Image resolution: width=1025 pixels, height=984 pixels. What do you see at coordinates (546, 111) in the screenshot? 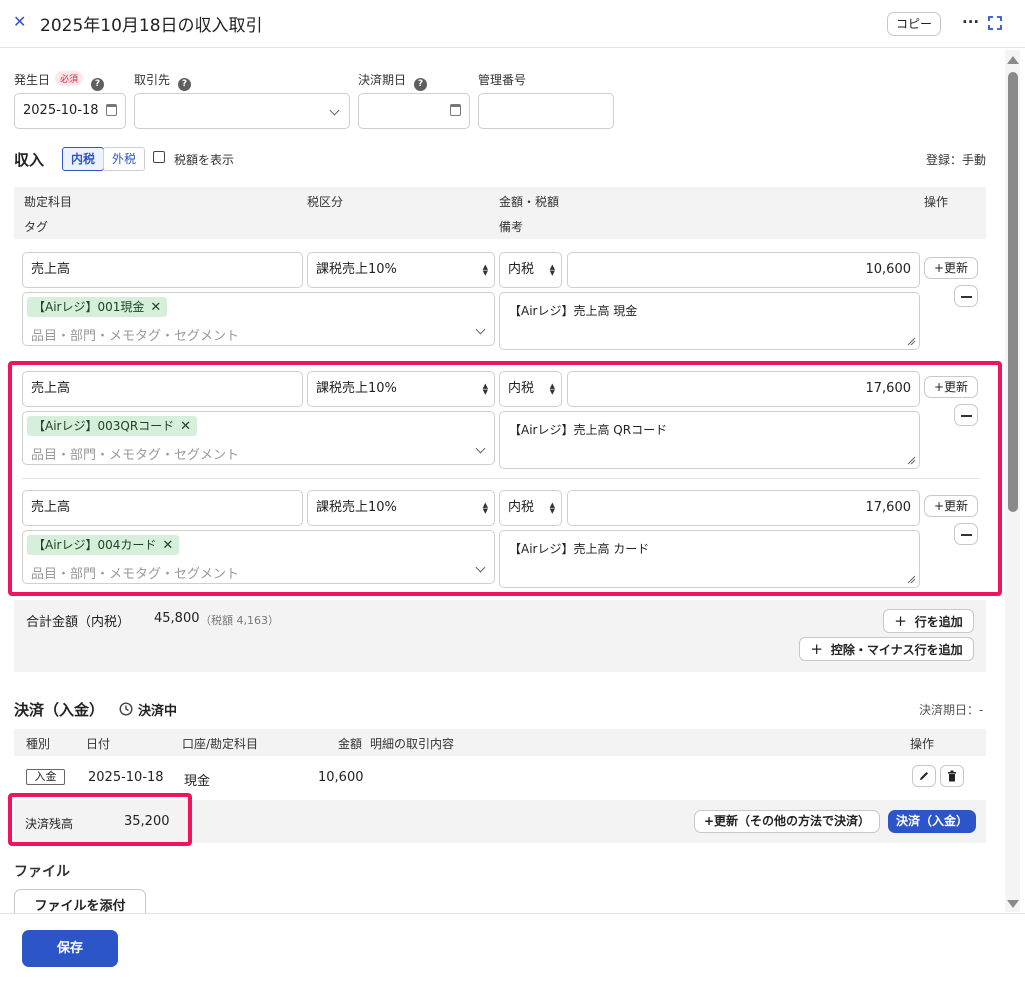
I see `mgmt-number-field` at bounding box center [546, 111].